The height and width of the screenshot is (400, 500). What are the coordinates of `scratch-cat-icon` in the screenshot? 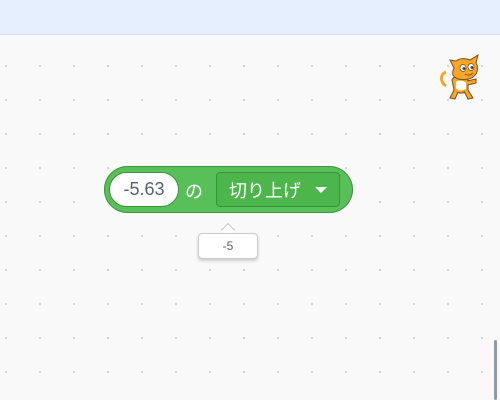 It's located at (462, 78).